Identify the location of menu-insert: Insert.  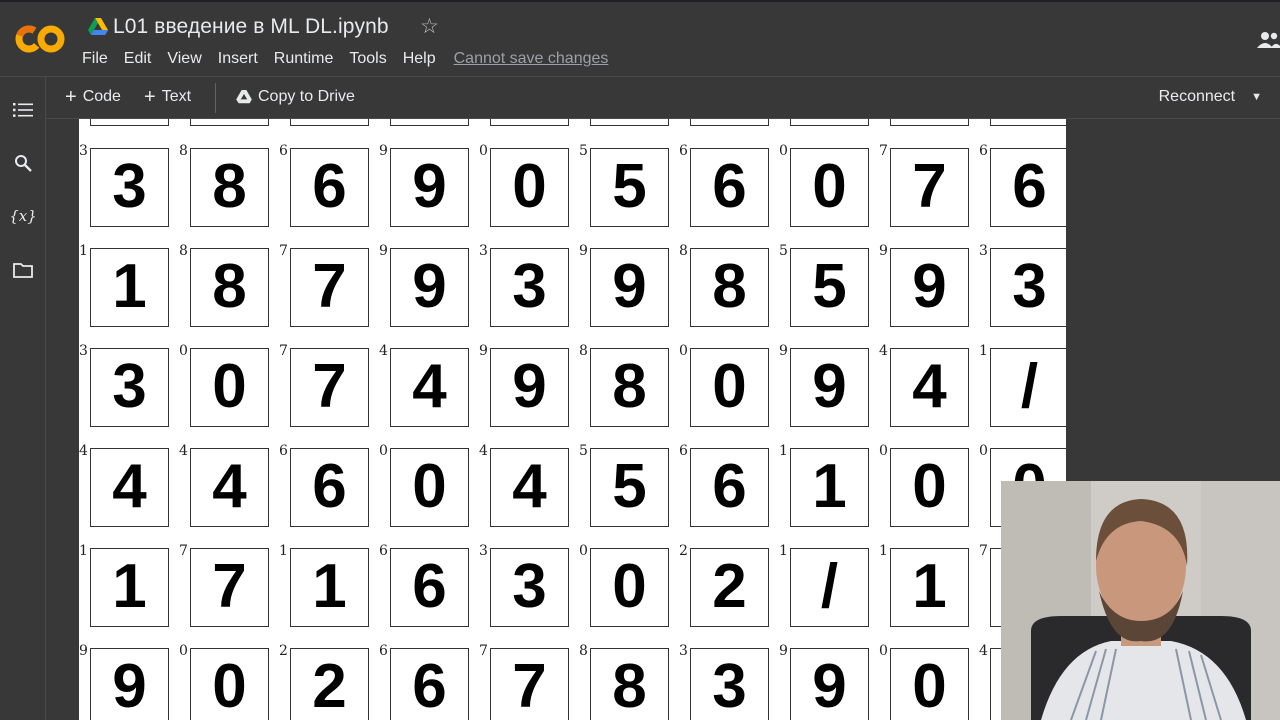
(238, 59).